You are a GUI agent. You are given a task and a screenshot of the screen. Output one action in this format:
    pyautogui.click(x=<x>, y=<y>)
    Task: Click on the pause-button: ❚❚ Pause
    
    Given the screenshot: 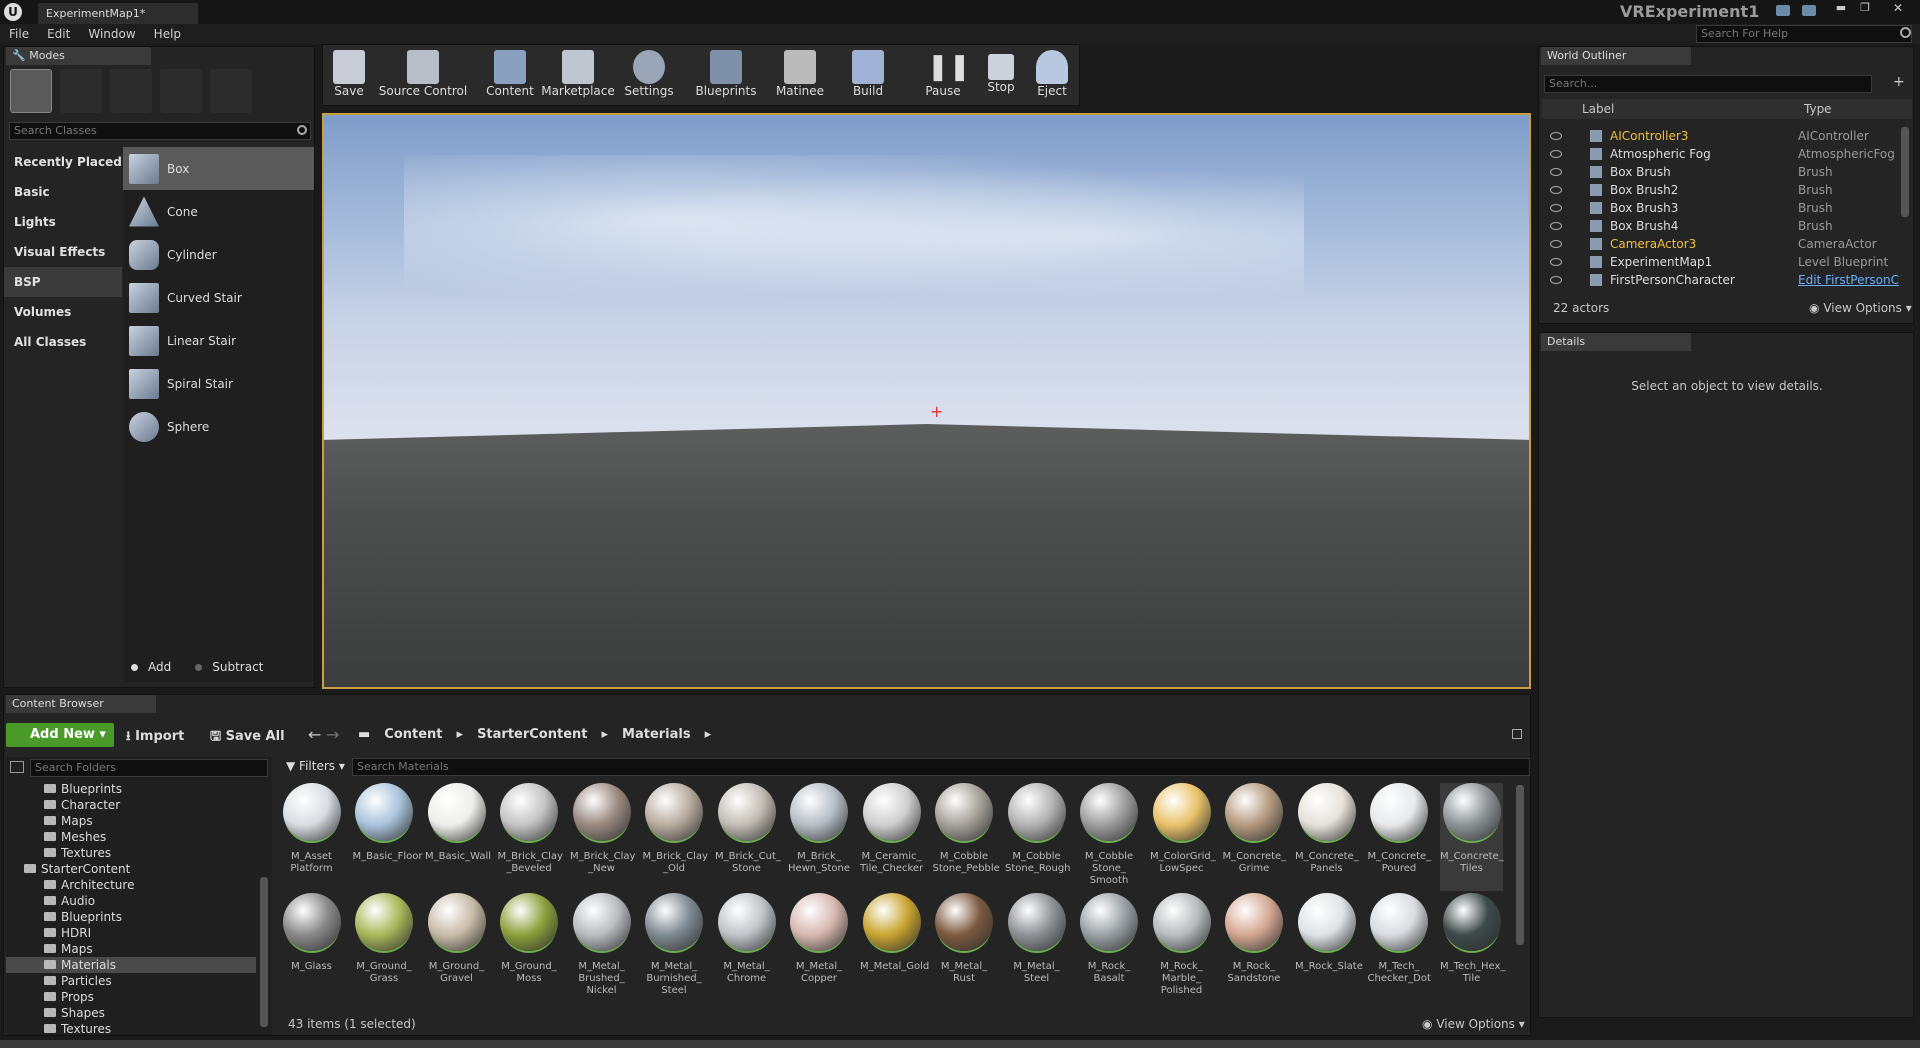 What is the action you would take?
    pyautogui.click(x=946, y=73)
    